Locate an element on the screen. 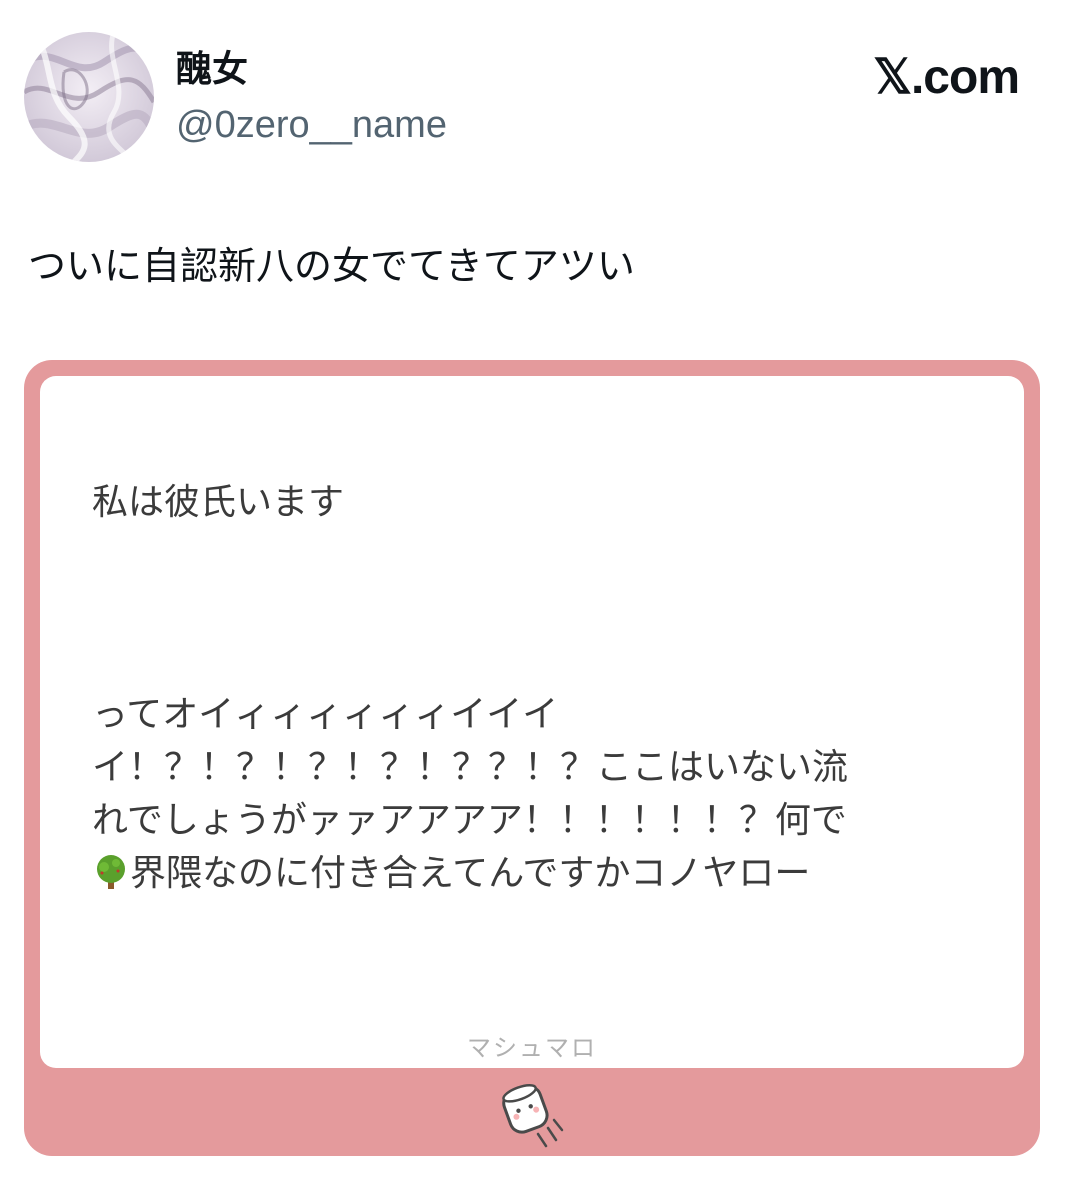 The width and height of the screenshot is (1065, 1200). tweet-text: ついに自認新八の女でてきてアツい is located at coordinates (331, 266).